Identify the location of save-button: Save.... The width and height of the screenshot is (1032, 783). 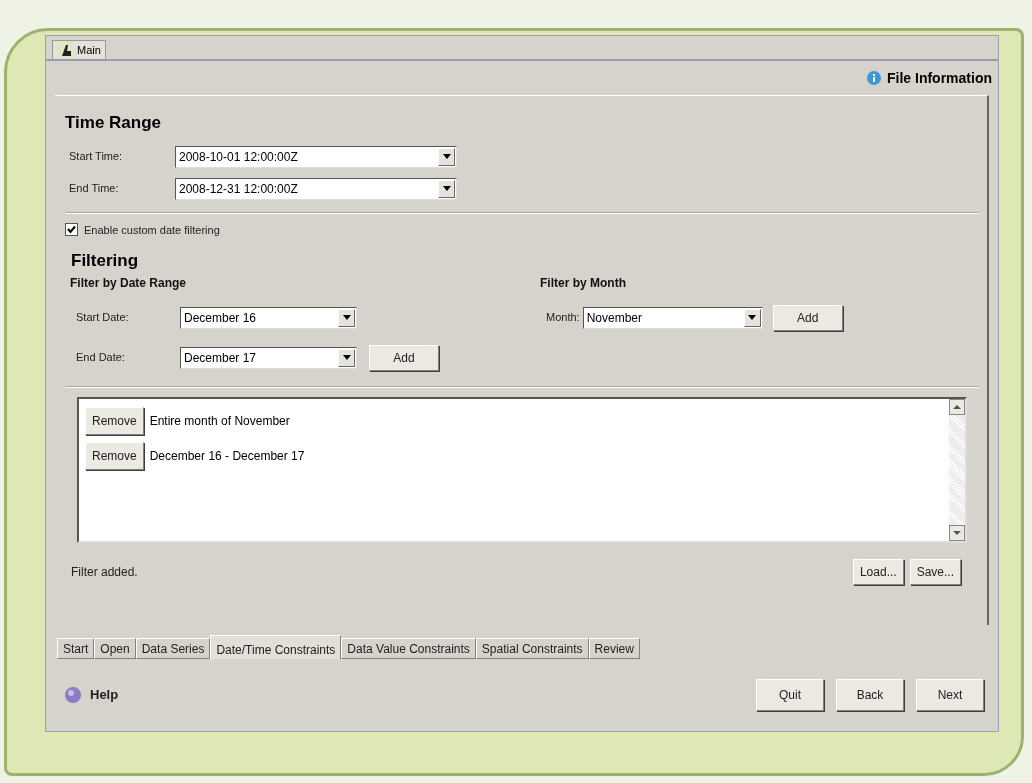
(935, 571).